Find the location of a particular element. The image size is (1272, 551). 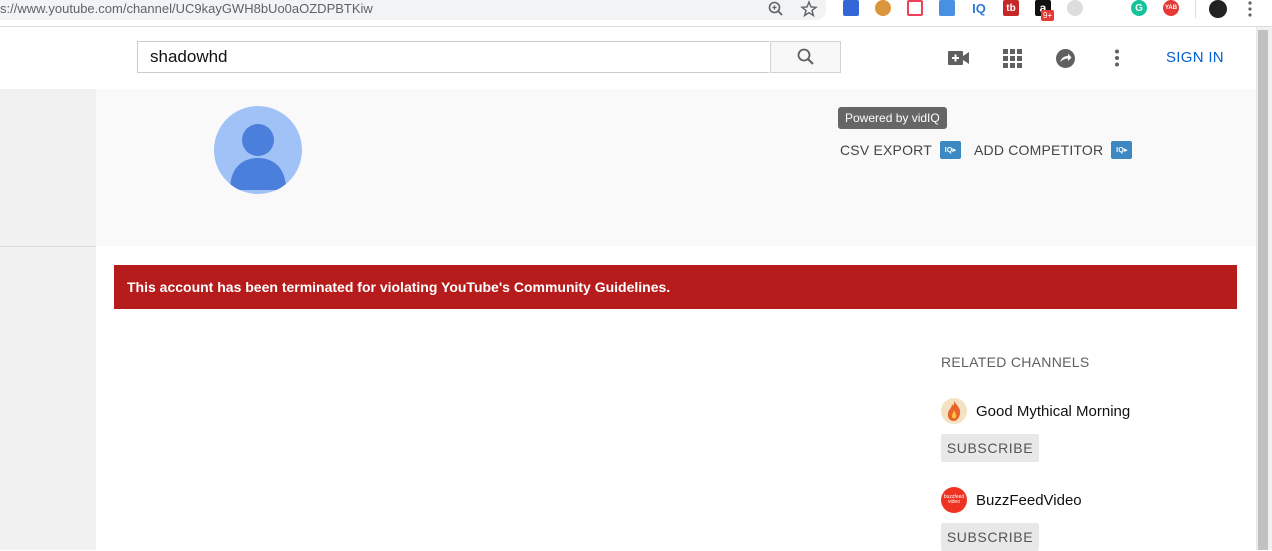

gray-ext-icon is located at coordinates (1075, 8).